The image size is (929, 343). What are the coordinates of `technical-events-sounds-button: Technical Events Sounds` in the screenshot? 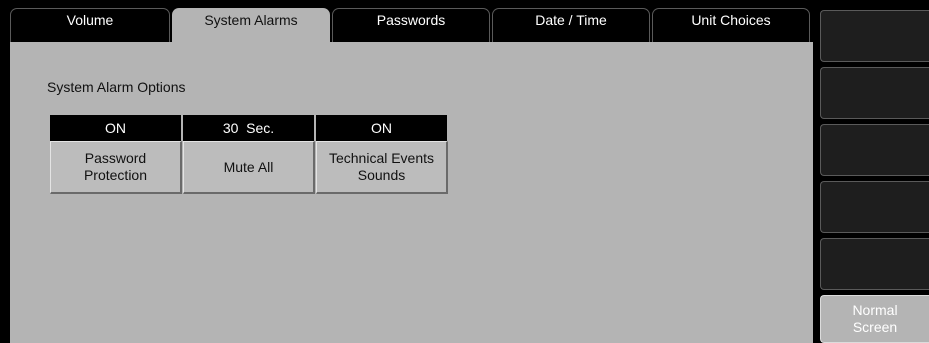 It's located at (382, 167).